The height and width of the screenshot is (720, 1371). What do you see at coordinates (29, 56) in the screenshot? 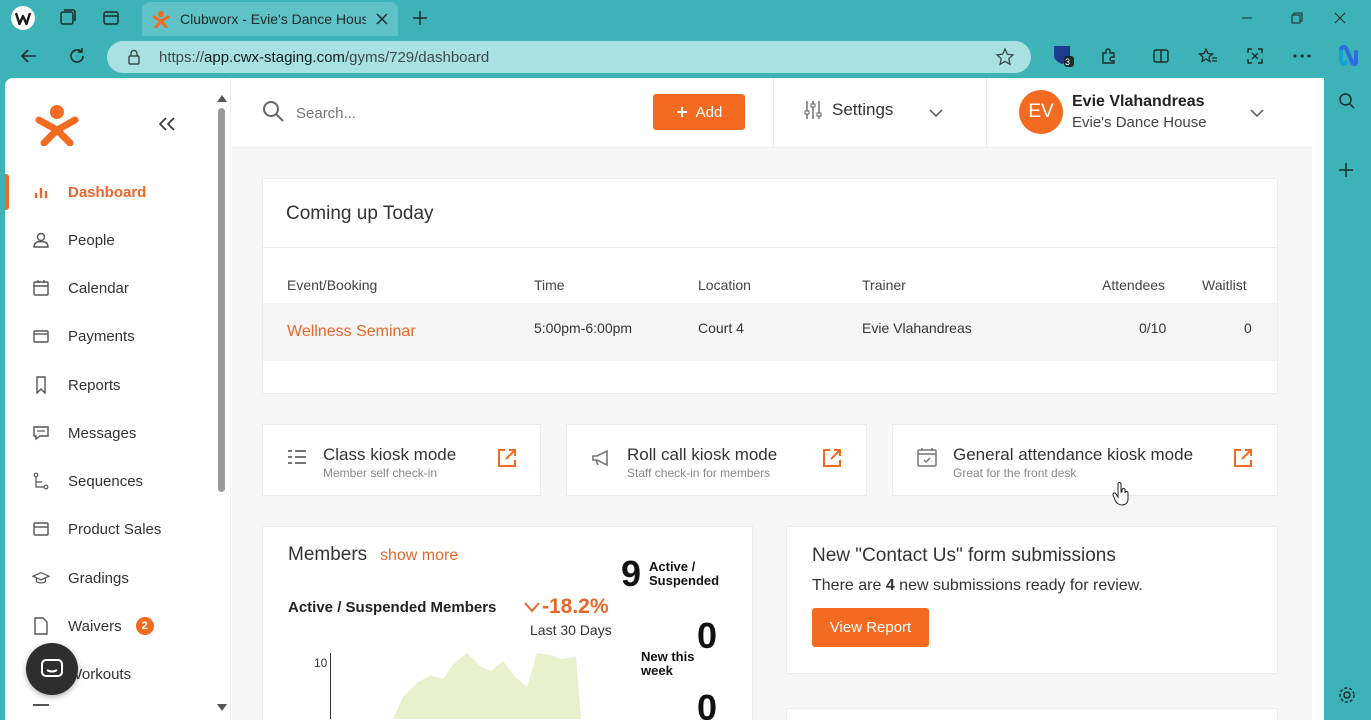
I see `back-icon` at bounding box center [29, 56].